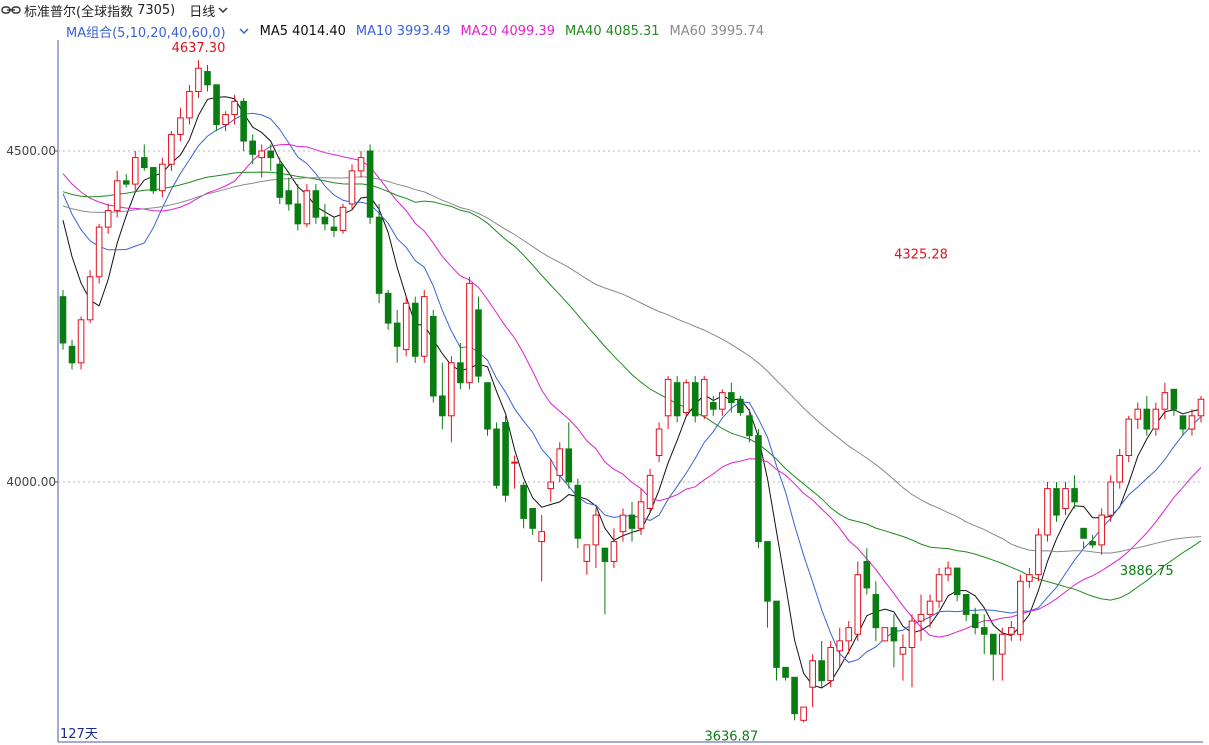  What do you see at coordinates (31, 482) in the screenshot?
I see `y-tick-label: 4000.00` at bounding box center [31, 482].